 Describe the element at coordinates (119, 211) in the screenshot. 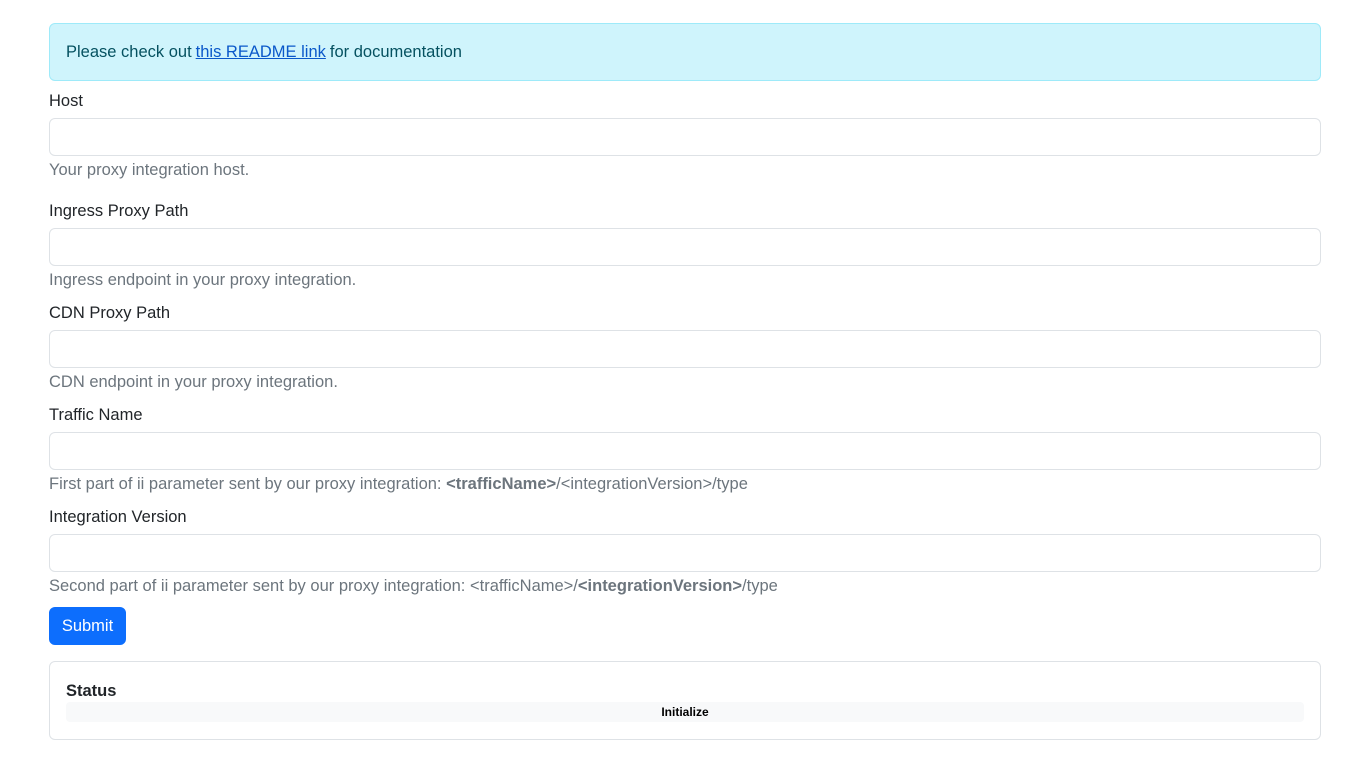

I see `ingress-label: Ingress Proxy Path` at that location.